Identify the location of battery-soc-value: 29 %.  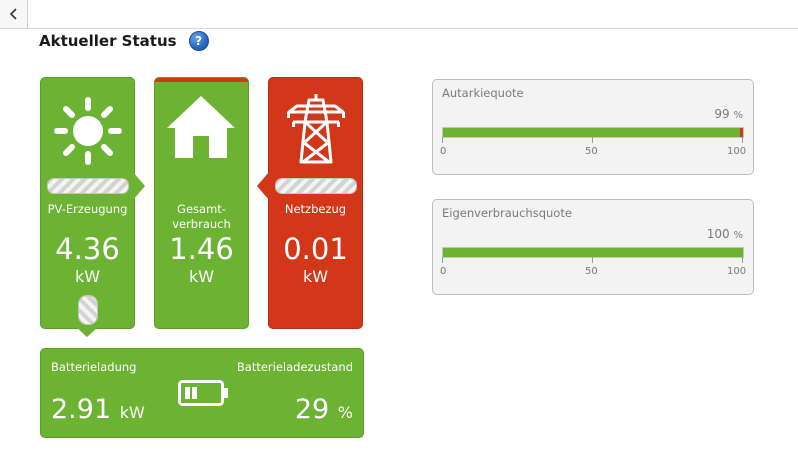
(324, 411).